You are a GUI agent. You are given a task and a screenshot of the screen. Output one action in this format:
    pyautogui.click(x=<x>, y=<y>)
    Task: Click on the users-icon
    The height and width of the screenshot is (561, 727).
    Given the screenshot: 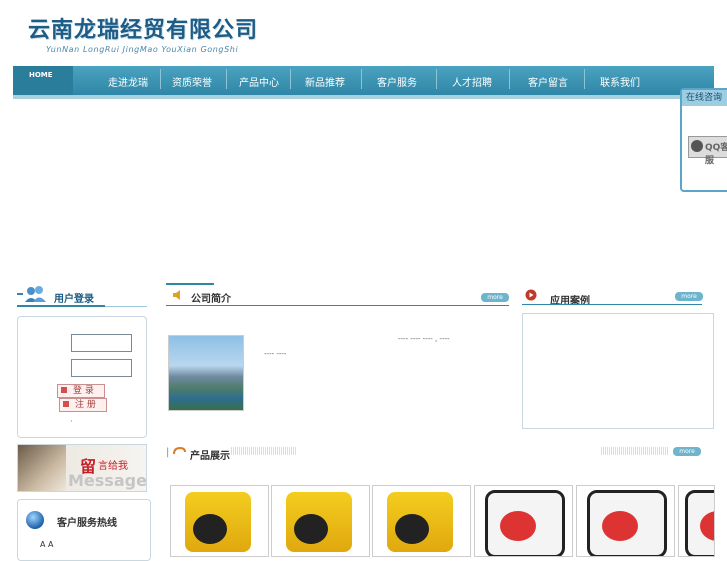 What is the action you would take?
    pyautogui.click(x=31, y=294)
    